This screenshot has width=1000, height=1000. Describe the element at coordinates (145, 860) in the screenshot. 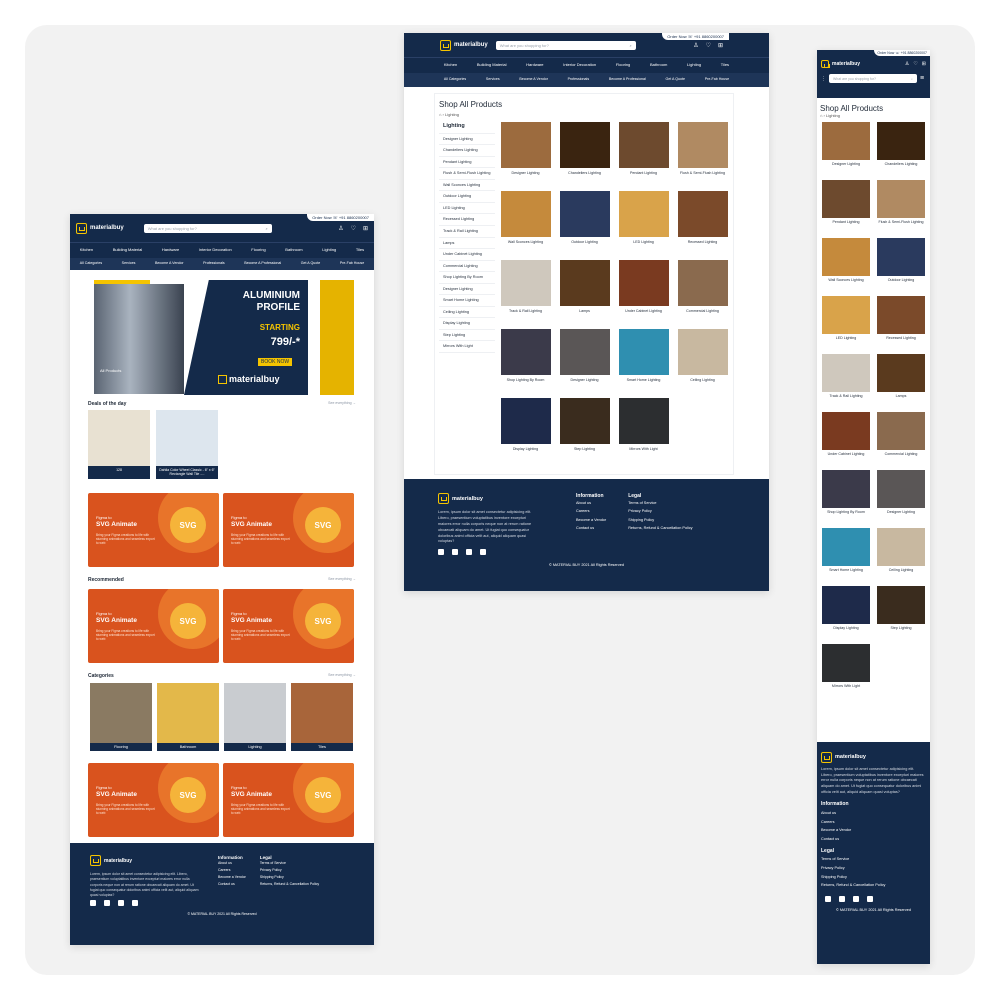

I see `footer-logo: materialbuy` at that location.